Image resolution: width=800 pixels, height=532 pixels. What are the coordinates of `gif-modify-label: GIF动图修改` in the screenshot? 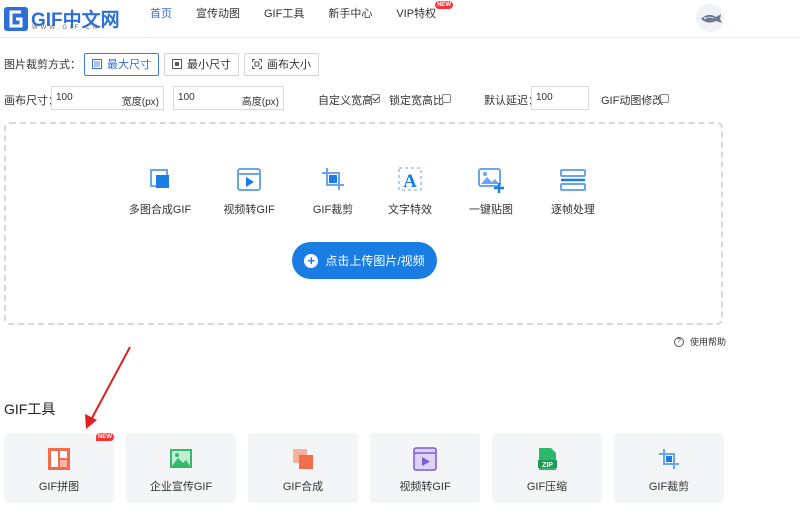 It's located at (632, 101).